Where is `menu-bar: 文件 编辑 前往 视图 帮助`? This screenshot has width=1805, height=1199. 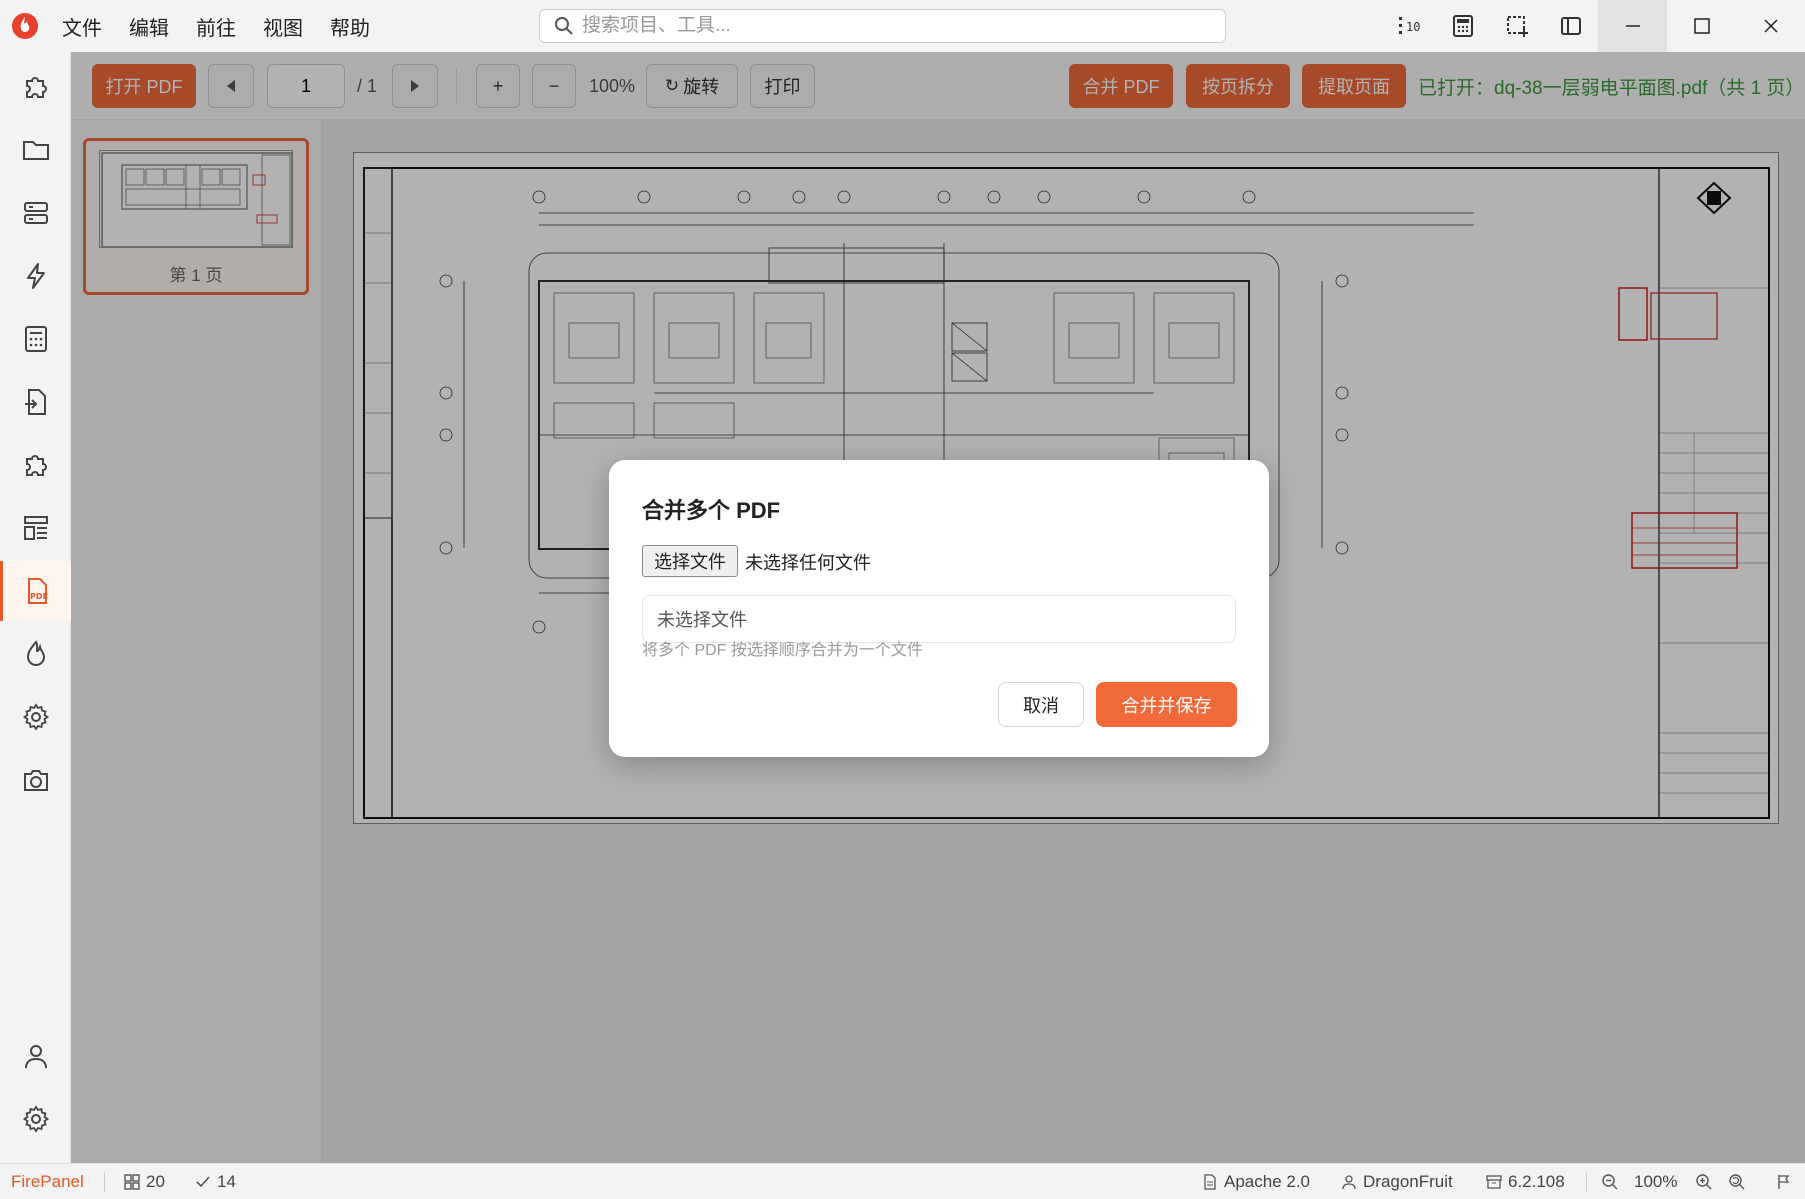 menu-bar: 文件 编辑 前往 视图 帮助 is located at coordinates (229, 26).